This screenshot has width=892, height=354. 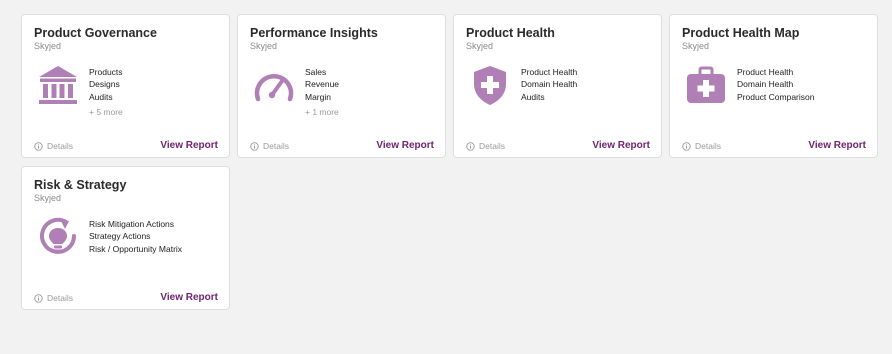 What do you see at coordinates (316, 72) in the screenshot?
I see `card-item: Sales` at bounding box center [316, 72].